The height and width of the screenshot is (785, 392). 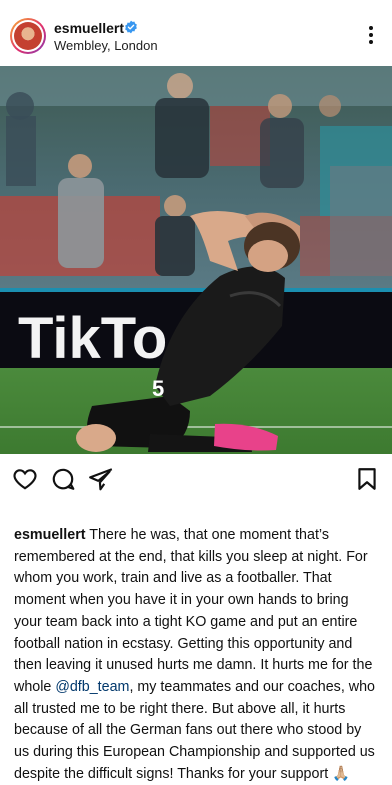 I want to click on post-username: esmuellert, so click(x=89, y=28).